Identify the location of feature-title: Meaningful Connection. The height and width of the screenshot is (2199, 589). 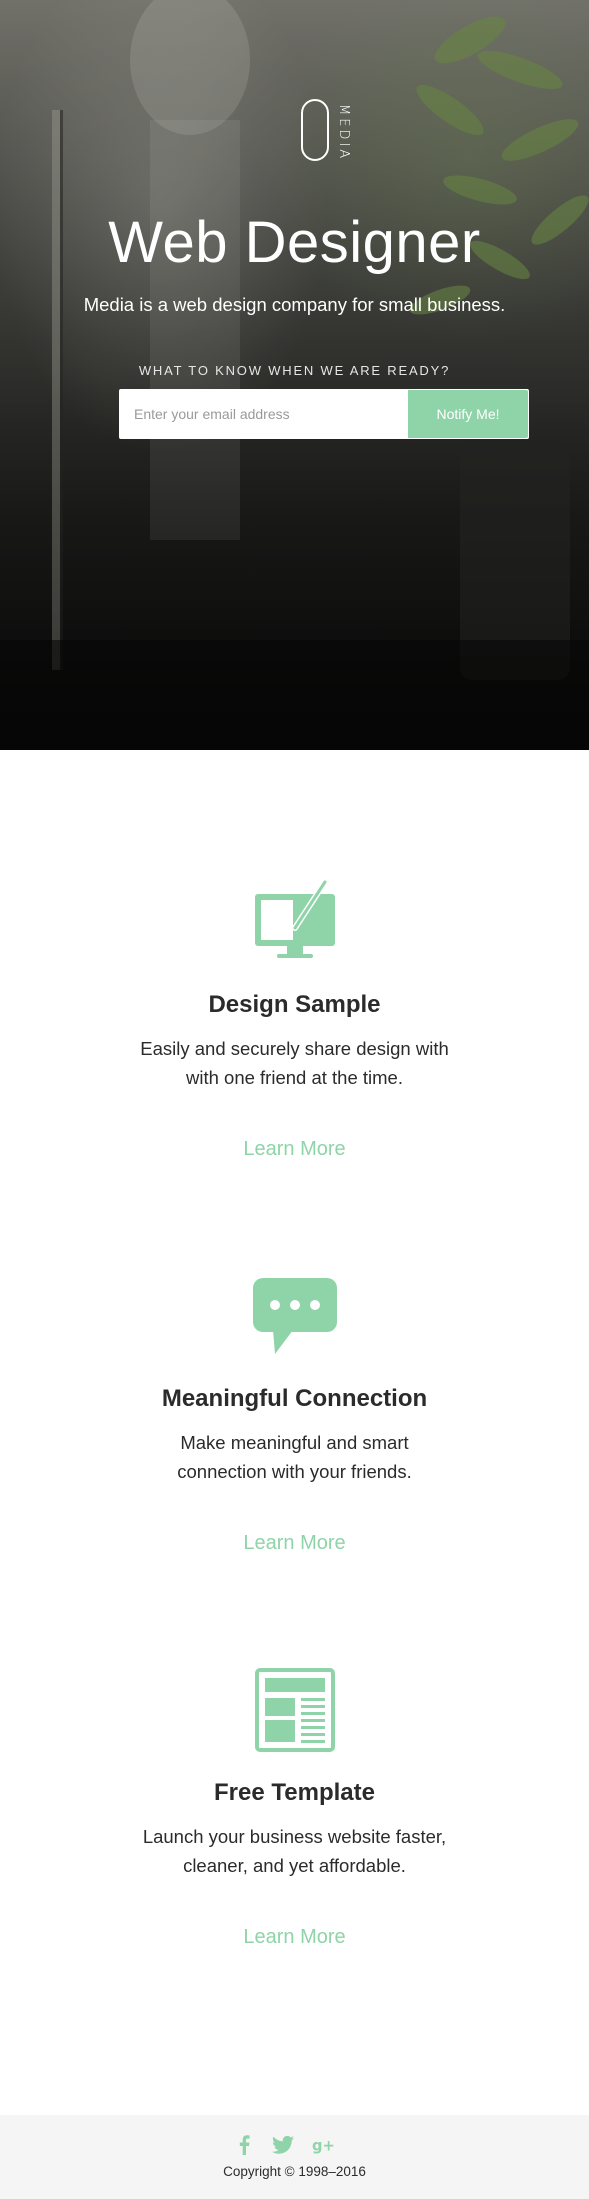
(294, 1398).